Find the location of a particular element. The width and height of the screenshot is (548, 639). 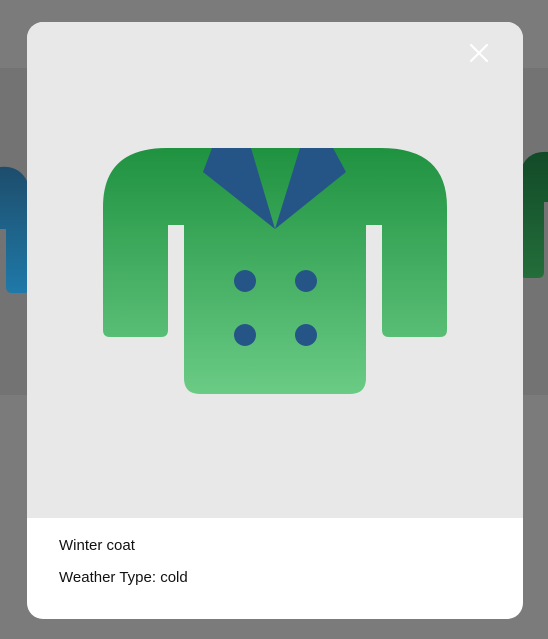

item-name: Winter coat is located at coordinates (97, 545).